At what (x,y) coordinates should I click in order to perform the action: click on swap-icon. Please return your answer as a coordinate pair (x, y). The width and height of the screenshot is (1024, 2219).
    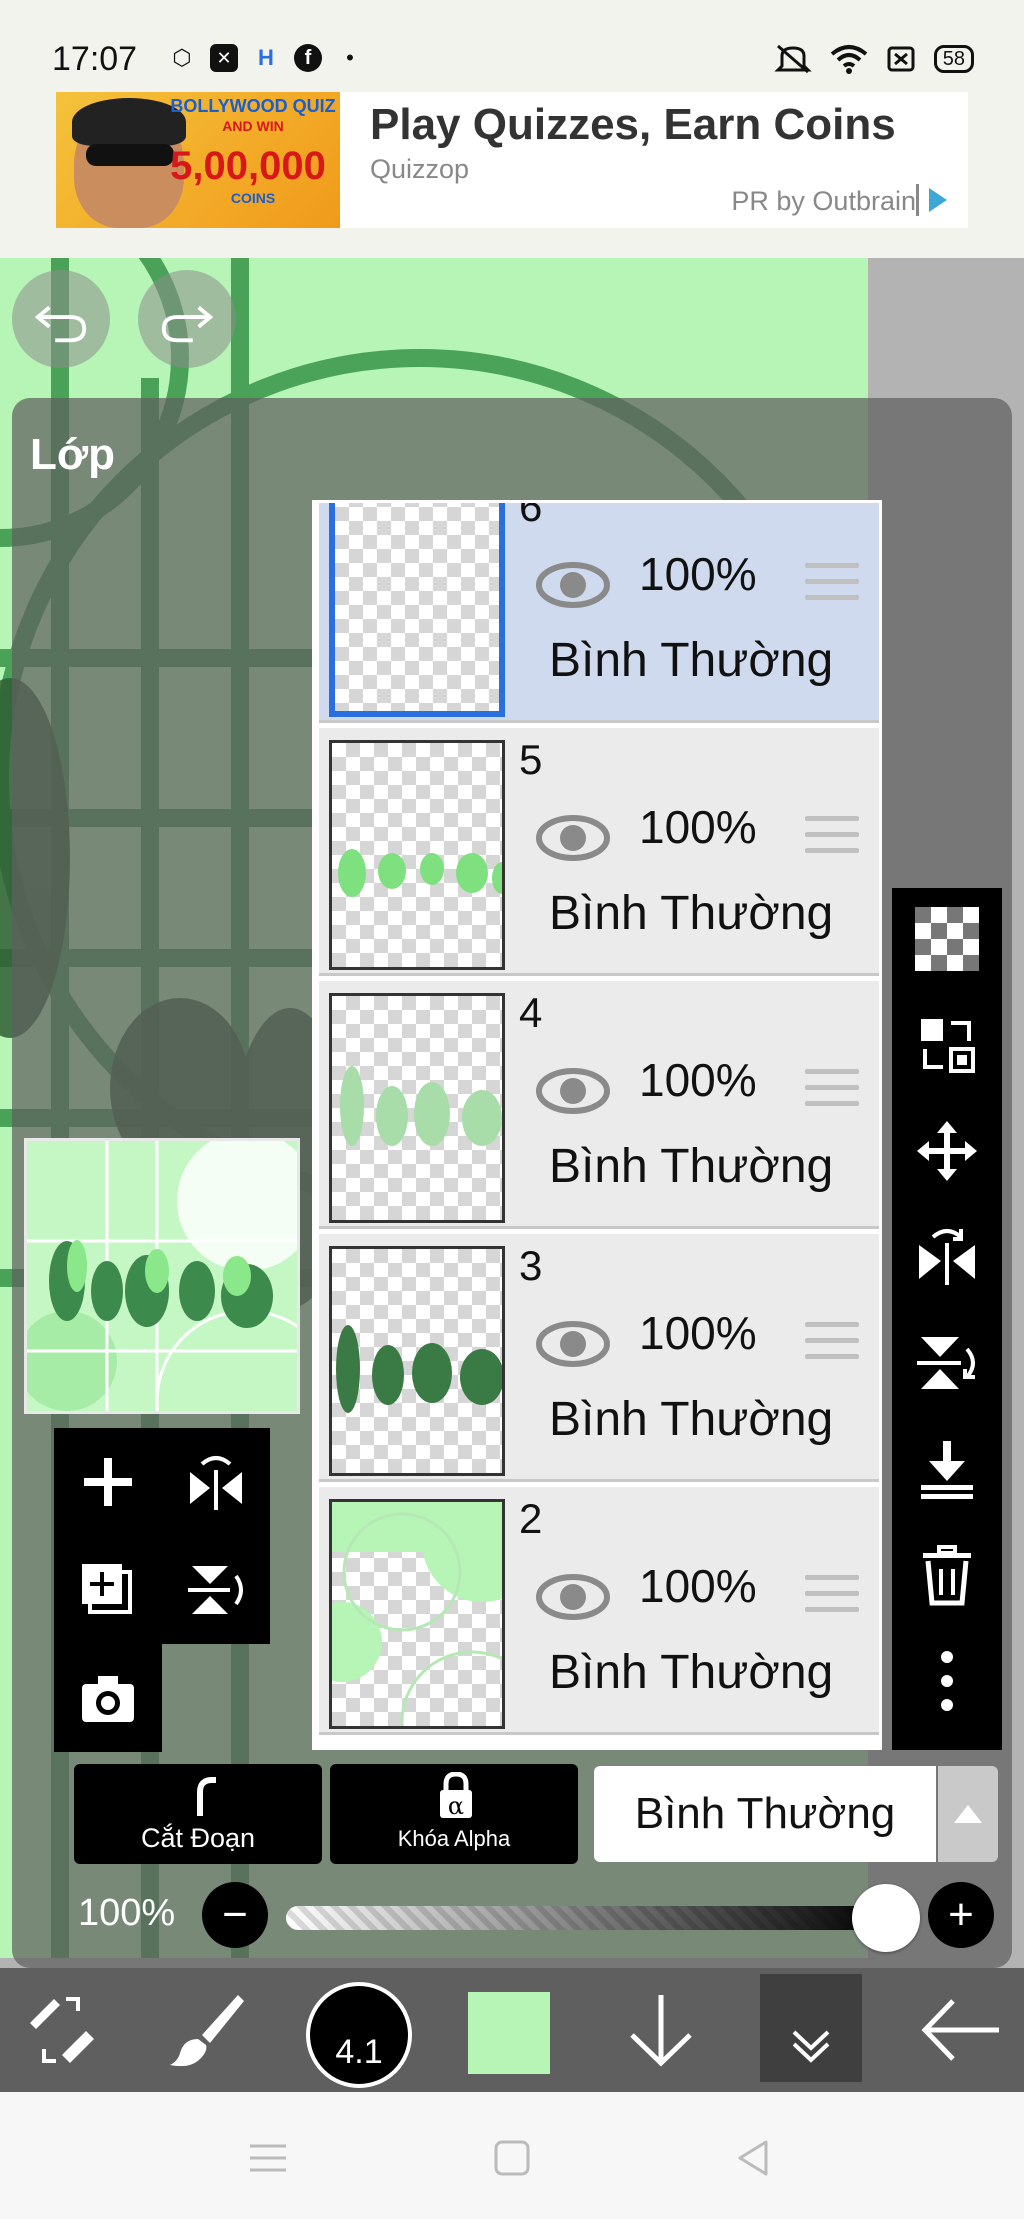
    Looking at the image, I should click on (948, 1046).